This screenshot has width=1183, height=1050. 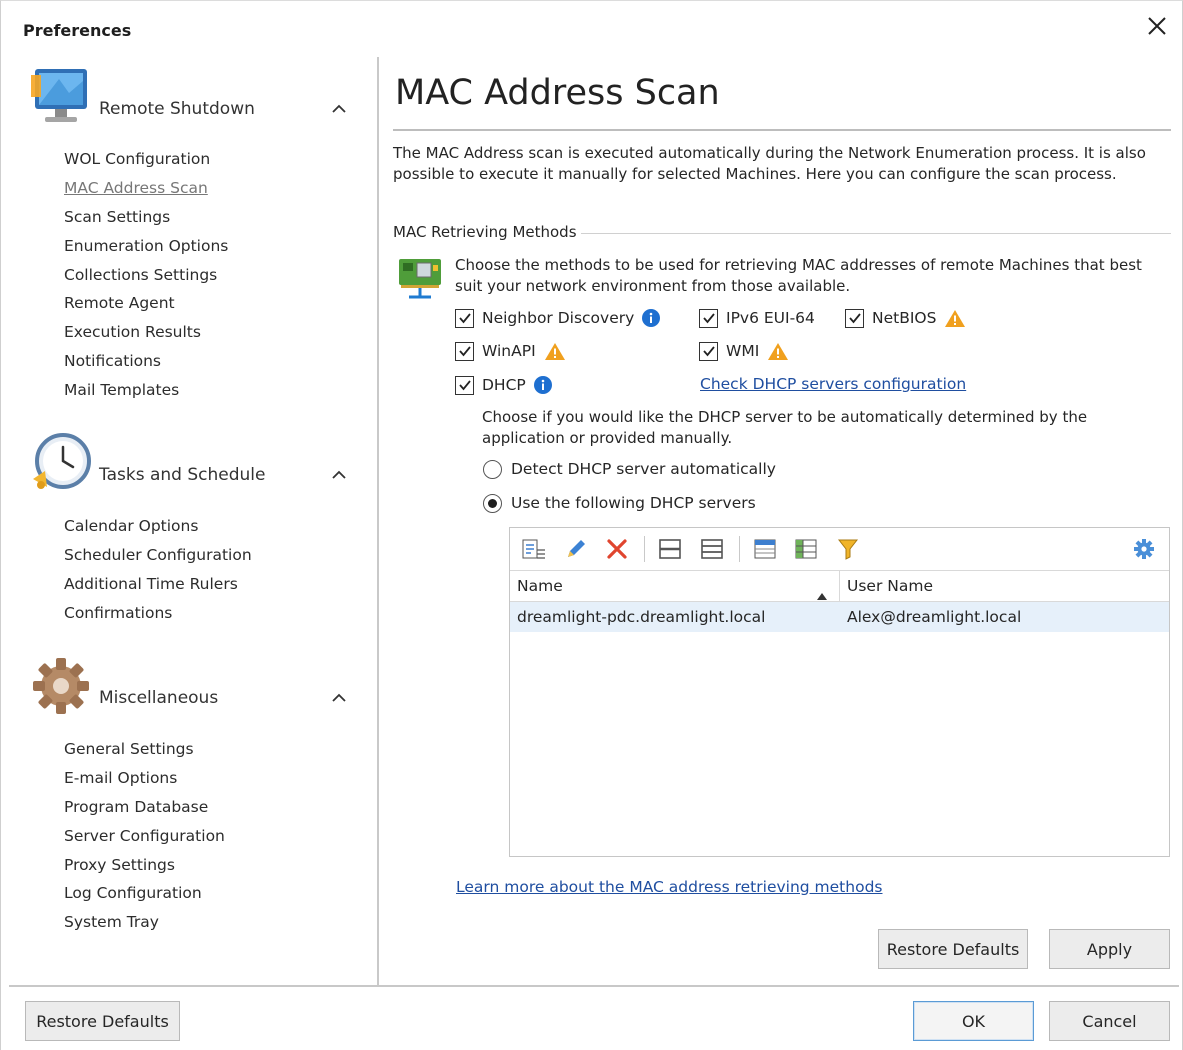 I want to click on title-rule, so click(x=782, y=130).